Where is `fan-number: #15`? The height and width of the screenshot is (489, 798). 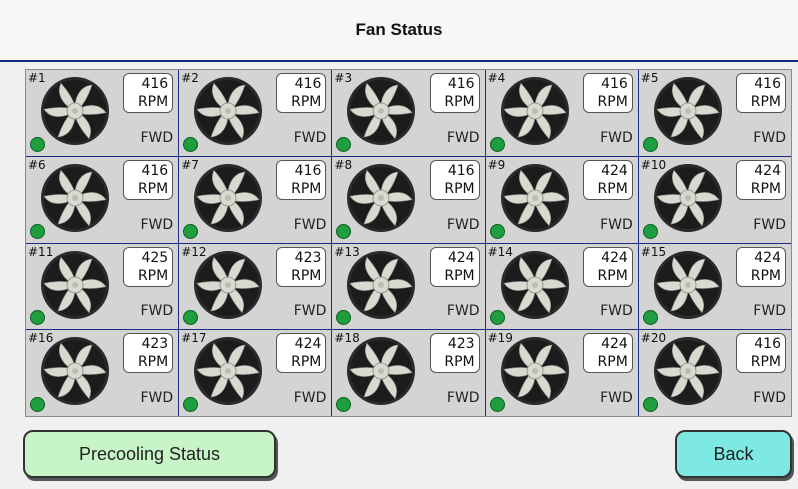 fan-number: #15 is located at coordinates (653, 251).